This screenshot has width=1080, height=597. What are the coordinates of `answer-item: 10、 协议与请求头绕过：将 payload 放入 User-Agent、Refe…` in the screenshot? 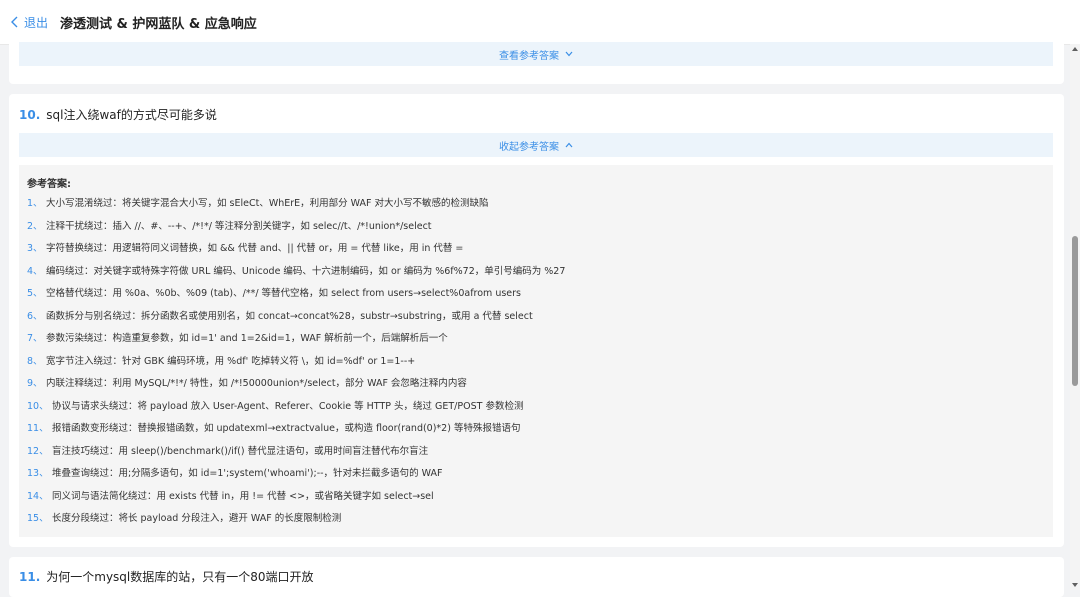 It's located at (275, 406).